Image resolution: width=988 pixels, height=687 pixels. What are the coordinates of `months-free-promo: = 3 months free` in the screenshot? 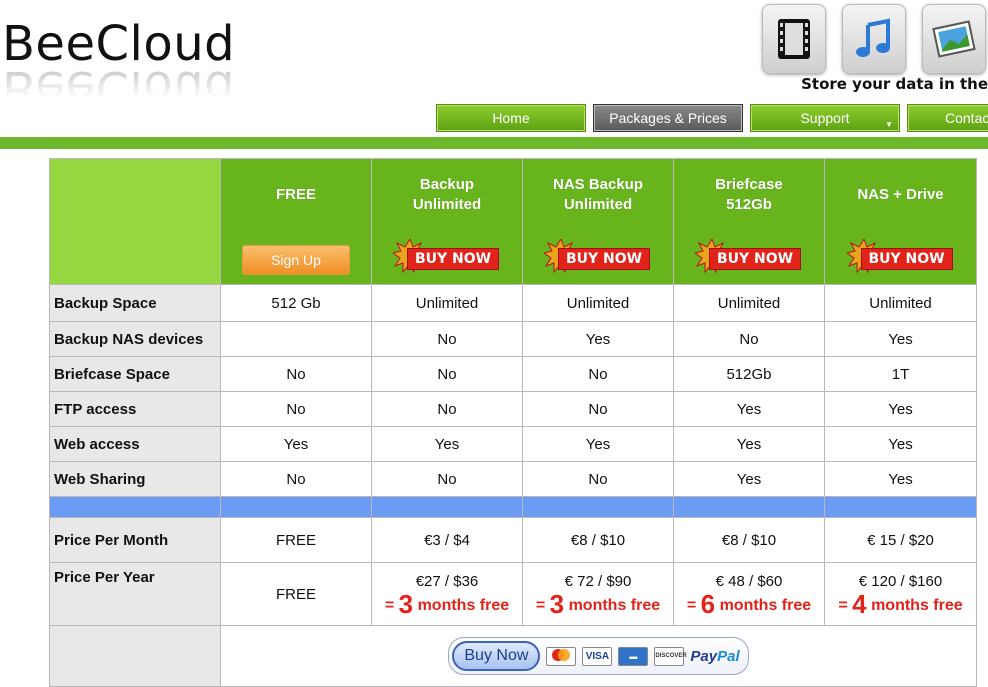 It's located at (598, 604).